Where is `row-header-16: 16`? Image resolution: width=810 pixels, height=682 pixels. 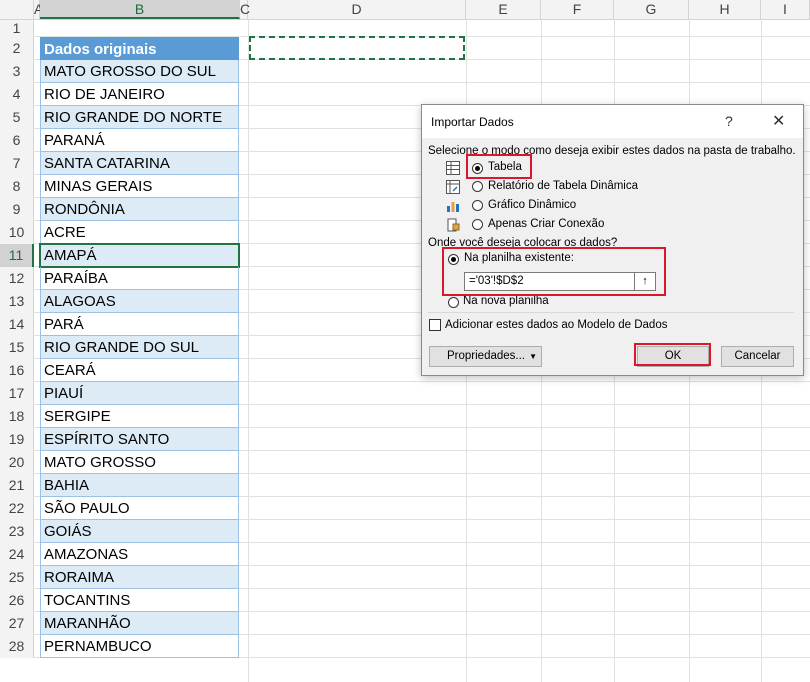
row-header-16: 16 is located at coordinates (17, 370).